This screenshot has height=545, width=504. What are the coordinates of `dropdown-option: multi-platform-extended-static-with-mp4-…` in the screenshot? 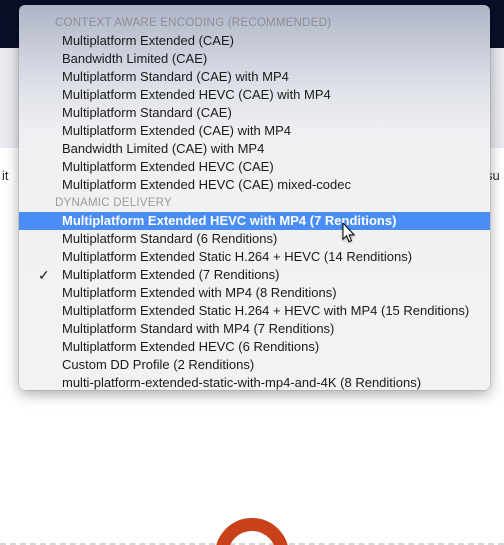 It's located at (254, 382).